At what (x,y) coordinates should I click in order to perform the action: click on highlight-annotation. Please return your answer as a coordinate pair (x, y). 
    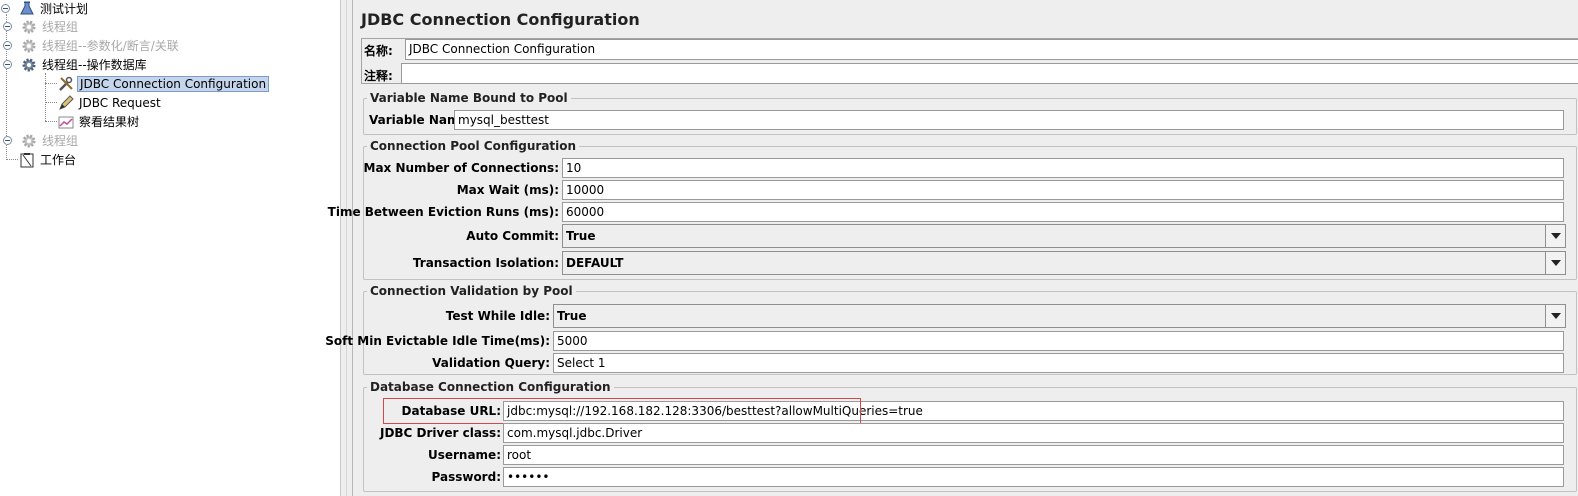
    Looking at the image, I should click on (622, 411).